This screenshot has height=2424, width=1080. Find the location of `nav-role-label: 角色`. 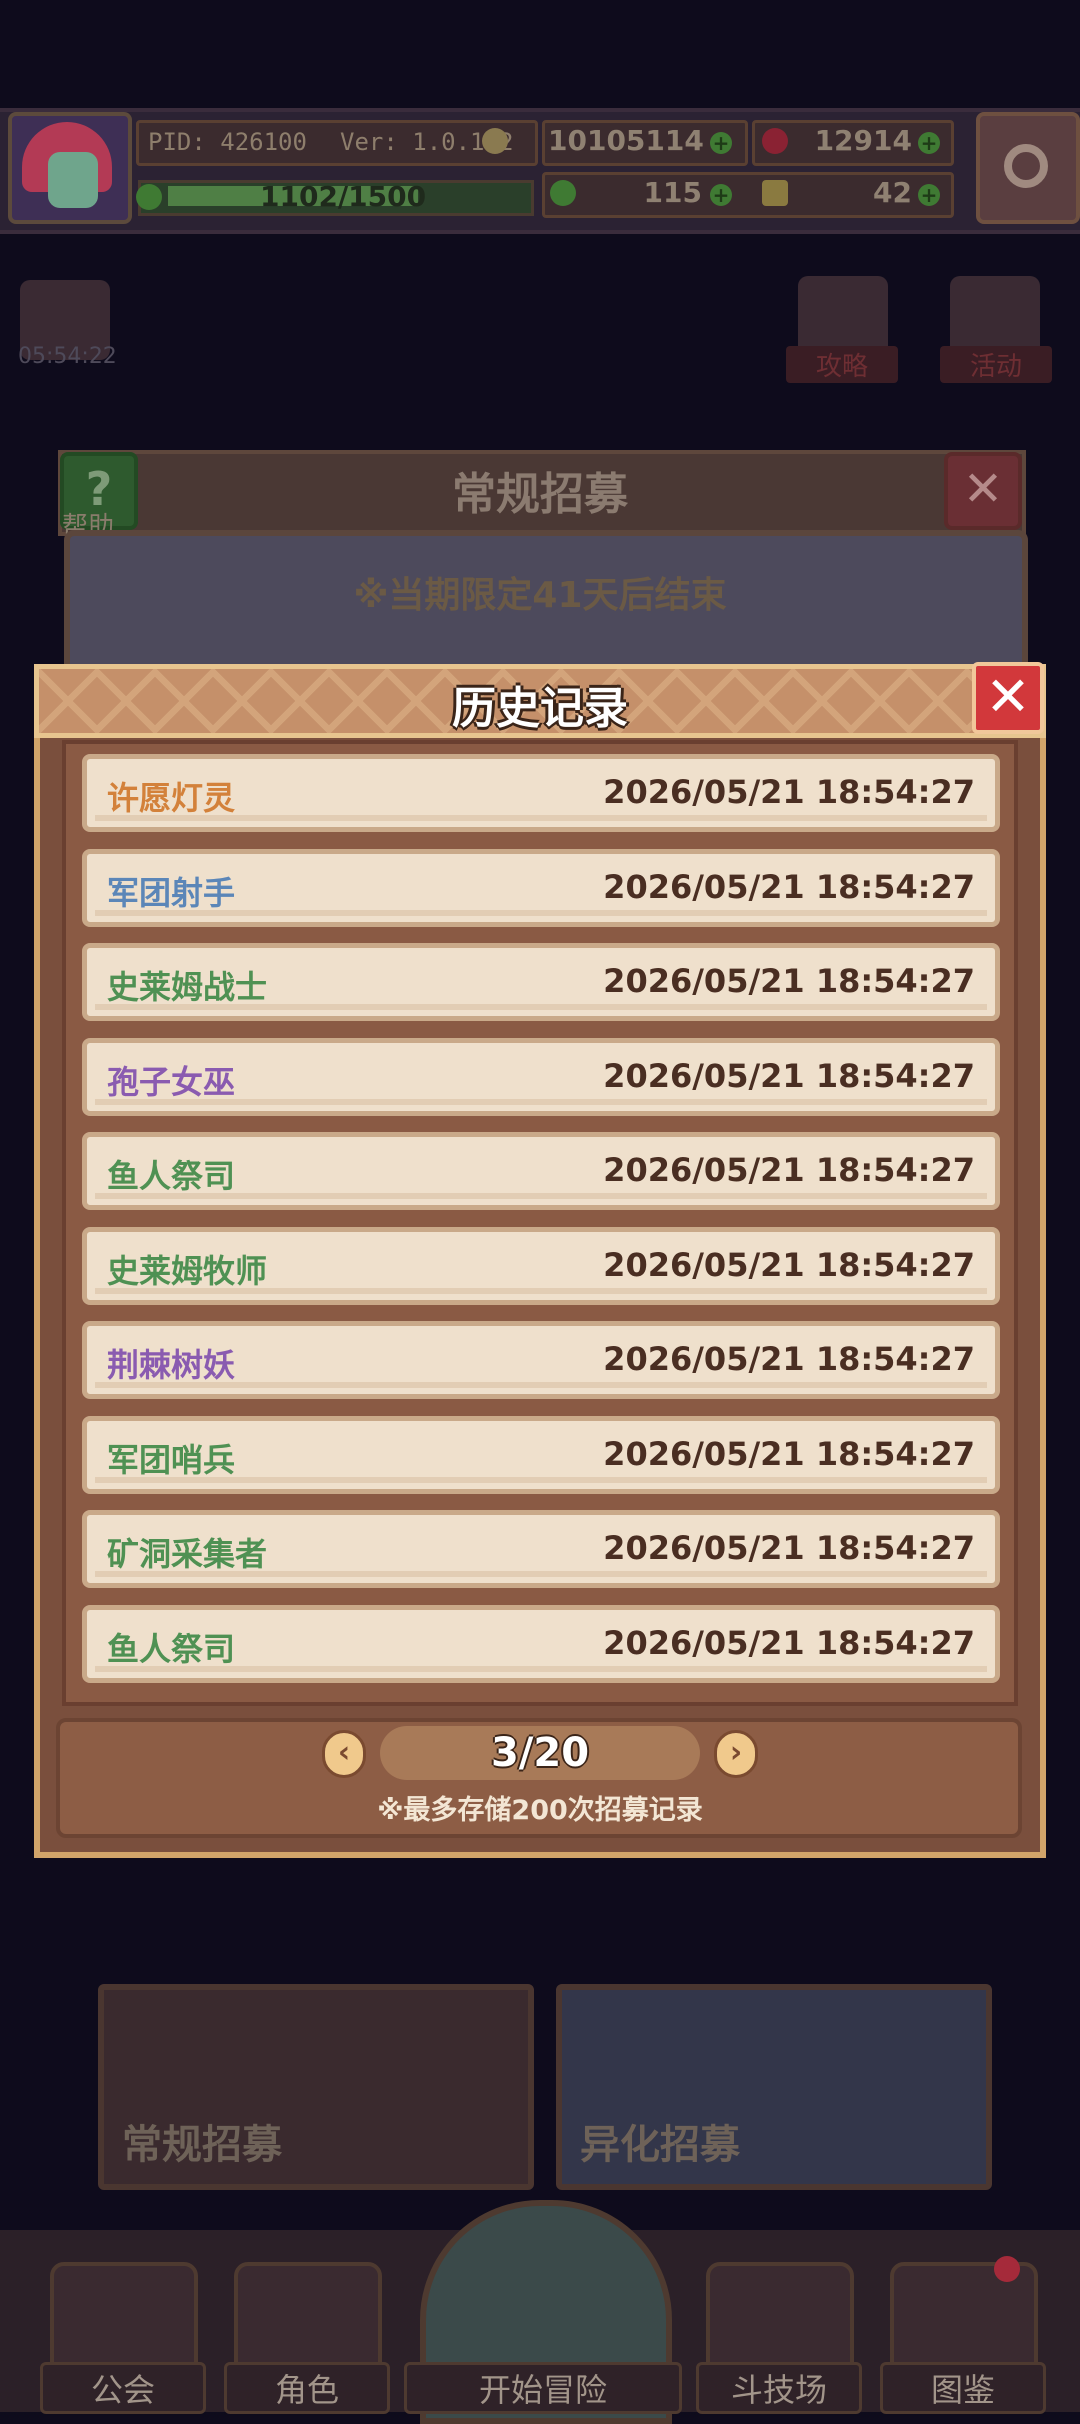

nav-role-label: 角色 is located at coordinates (307, 2388).